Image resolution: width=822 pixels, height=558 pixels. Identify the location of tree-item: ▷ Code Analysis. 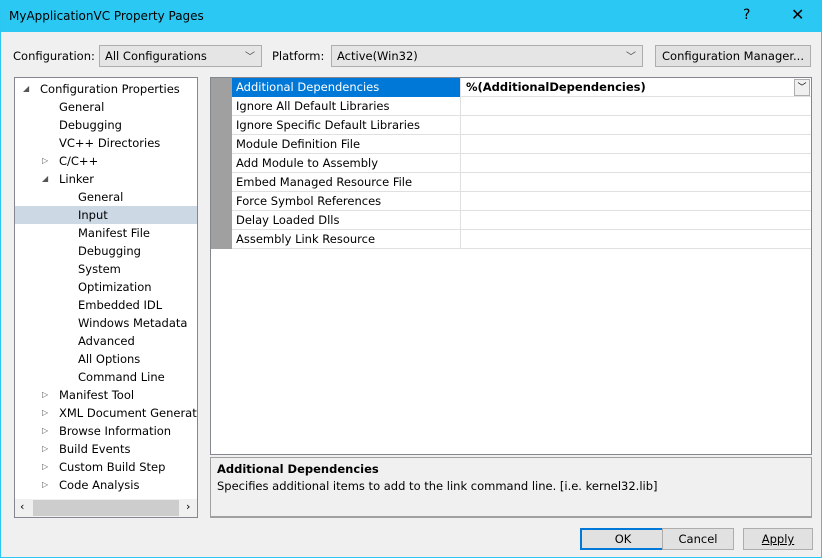
(106, 485).